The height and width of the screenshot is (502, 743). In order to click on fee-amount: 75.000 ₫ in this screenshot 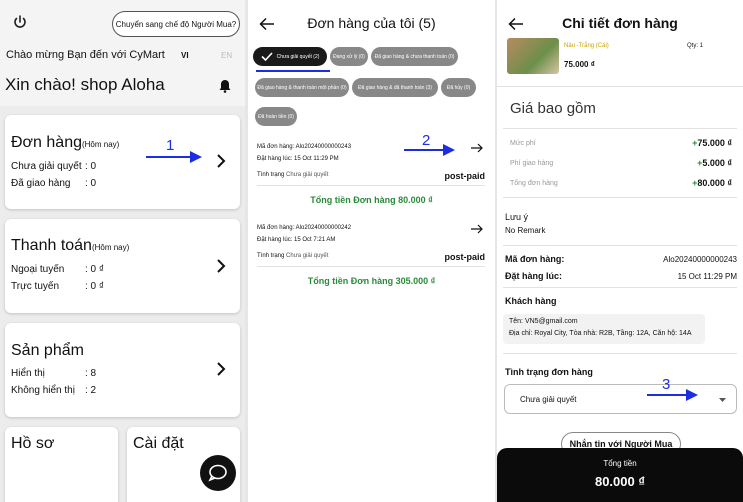, I will do `click(714, 143)`.